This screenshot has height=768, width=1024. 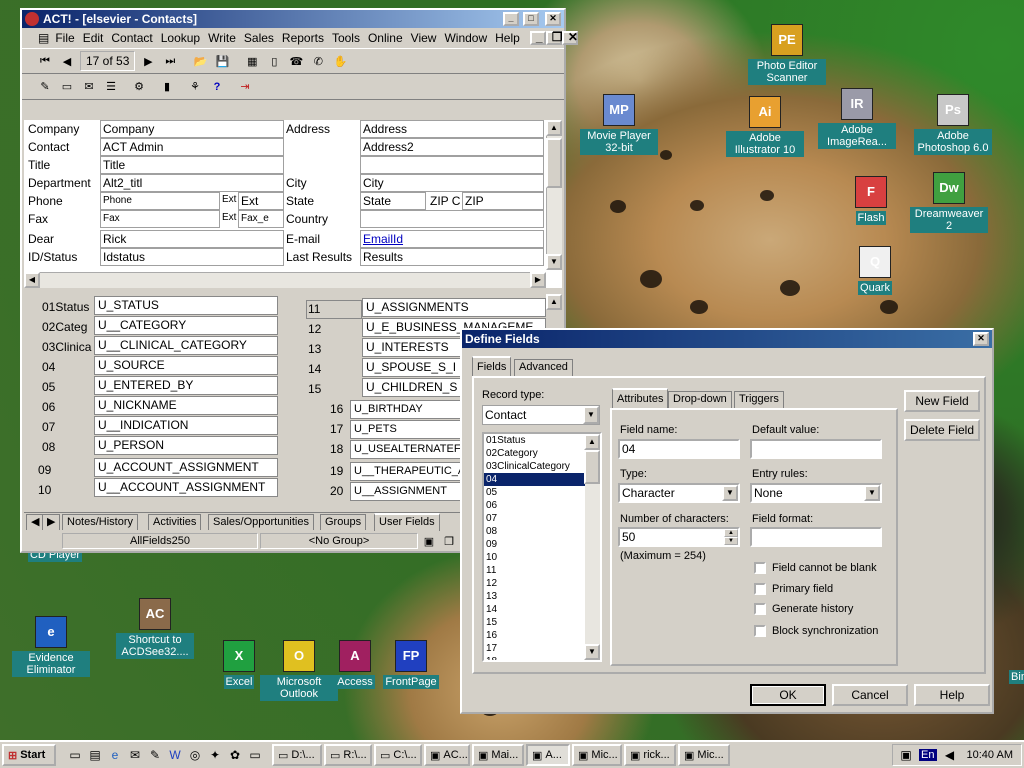 What do you see at coordinates (195, 755) in the screenshot?
I see `ql-media-icon: ◎` at bounding box center [195, 755].